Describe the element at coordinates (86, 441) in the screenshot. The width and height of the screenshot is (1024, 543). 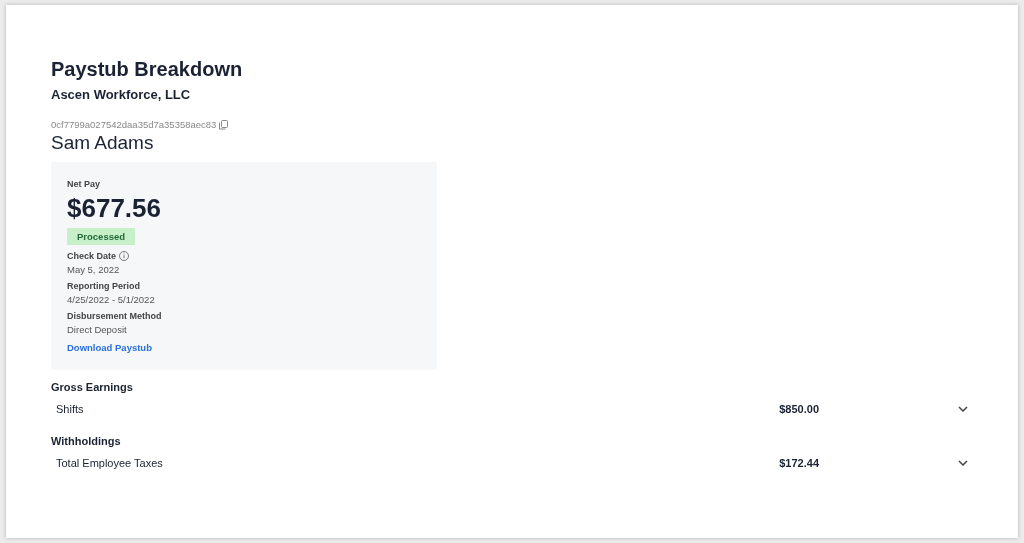
I see `section-heading: Withholdings` at that location.